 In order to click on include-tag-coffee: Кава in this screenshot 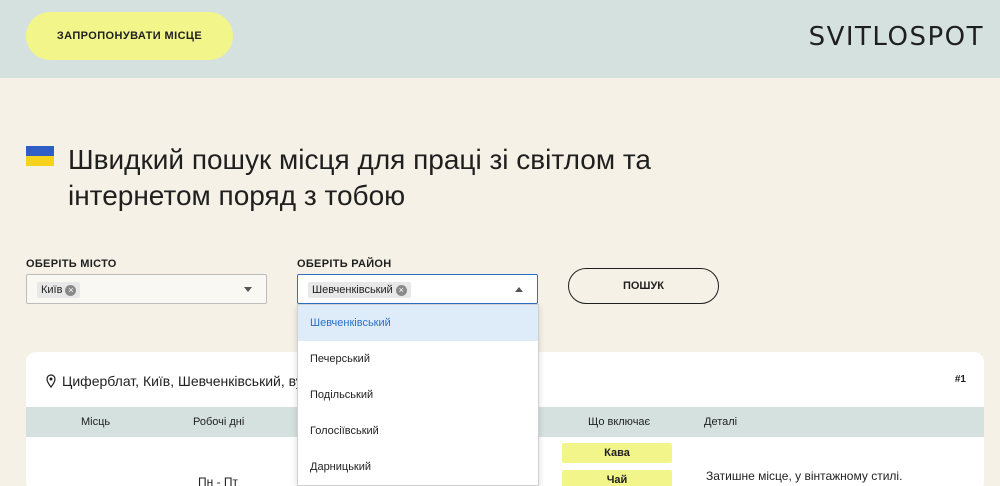, I will do `click(617, 453)`.